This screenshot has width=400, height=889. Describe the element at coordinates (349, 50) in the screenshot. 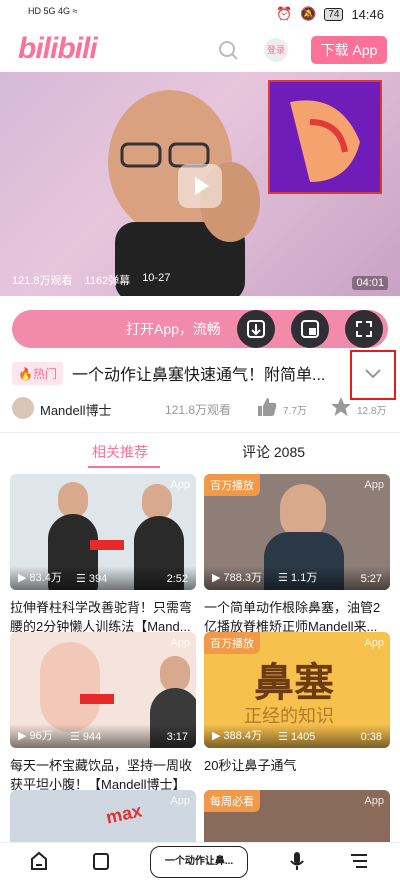

I see `download-app-button: 下载 App` at that location.